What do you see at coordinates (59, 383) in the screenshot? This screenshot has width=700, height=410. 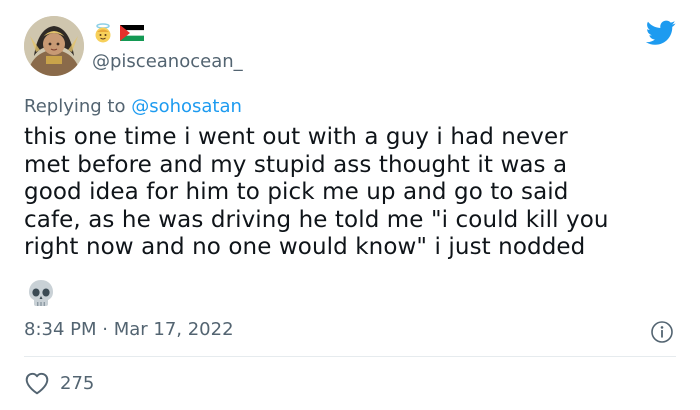 I see `like-action: 275` at bounding box center [59, 383].